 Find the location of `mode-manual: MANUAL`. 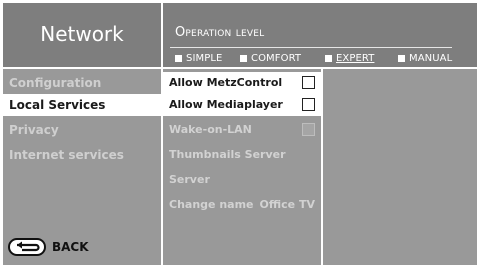

mode-manual: MANUAL is located at coordinates (425, 58).